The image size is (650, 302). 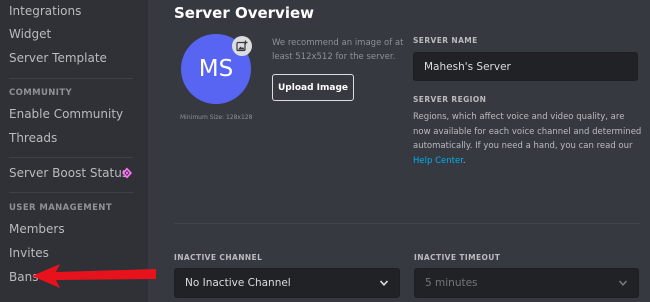 I want to click on sidebar-header-community: COMMUNITY, so click(x=41, y=93).